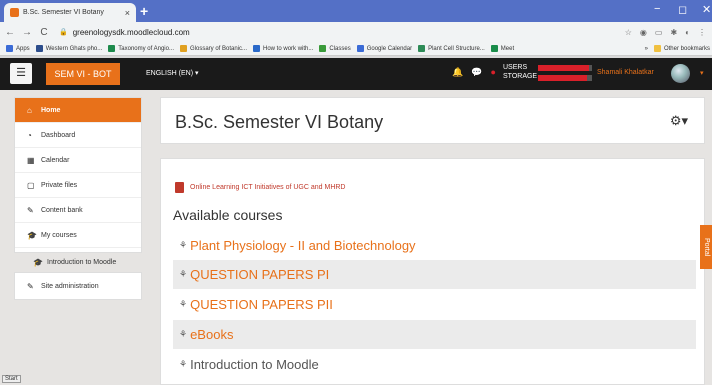 This screenshot has height=385, width=712. Describe the element at coordinates (515, 67) in the screenshot. I see `users-label: USERS` at that location.